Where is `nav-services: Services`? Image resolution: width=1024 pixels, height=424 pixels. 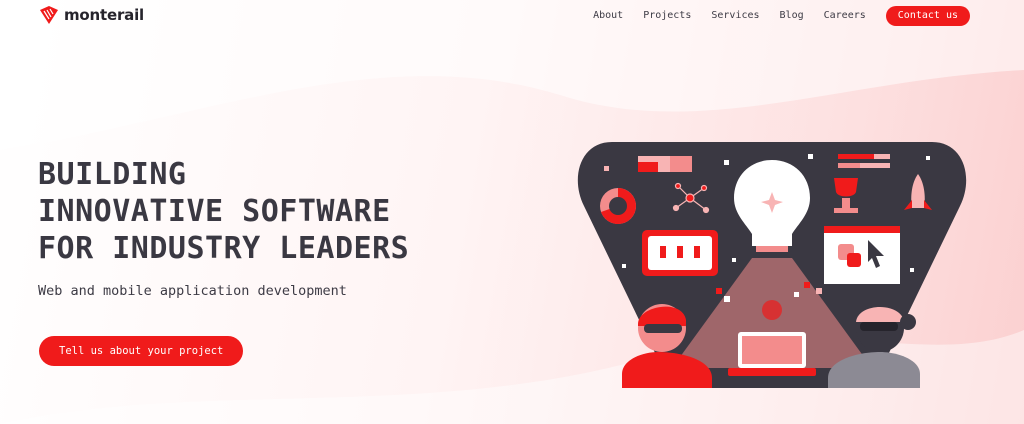 nav-services: Services is located at coordinates (735, 16).